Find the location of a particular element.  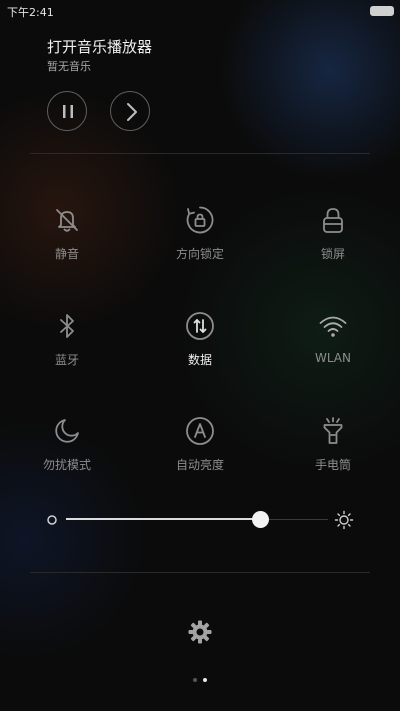

brightness-high-icon is located at coordinates (344, 520).